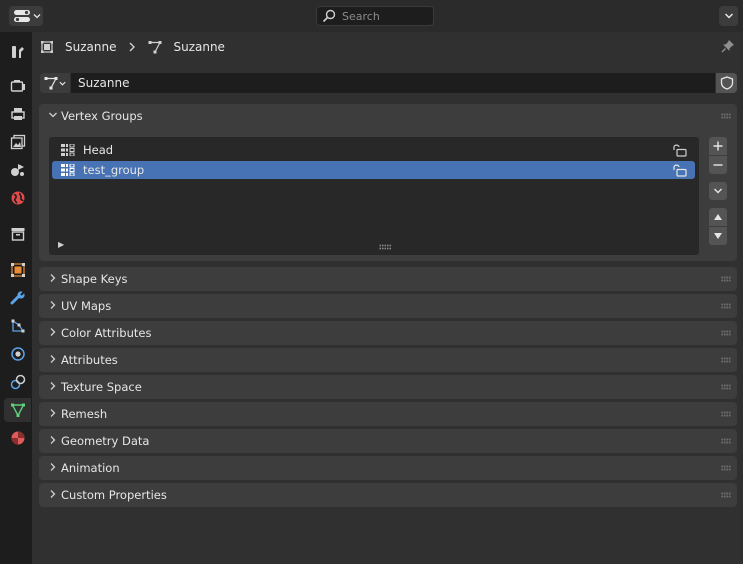 The height and width of the screenshot is (564, 743). I want to click on browse-mesh-button, so click(55, 83).